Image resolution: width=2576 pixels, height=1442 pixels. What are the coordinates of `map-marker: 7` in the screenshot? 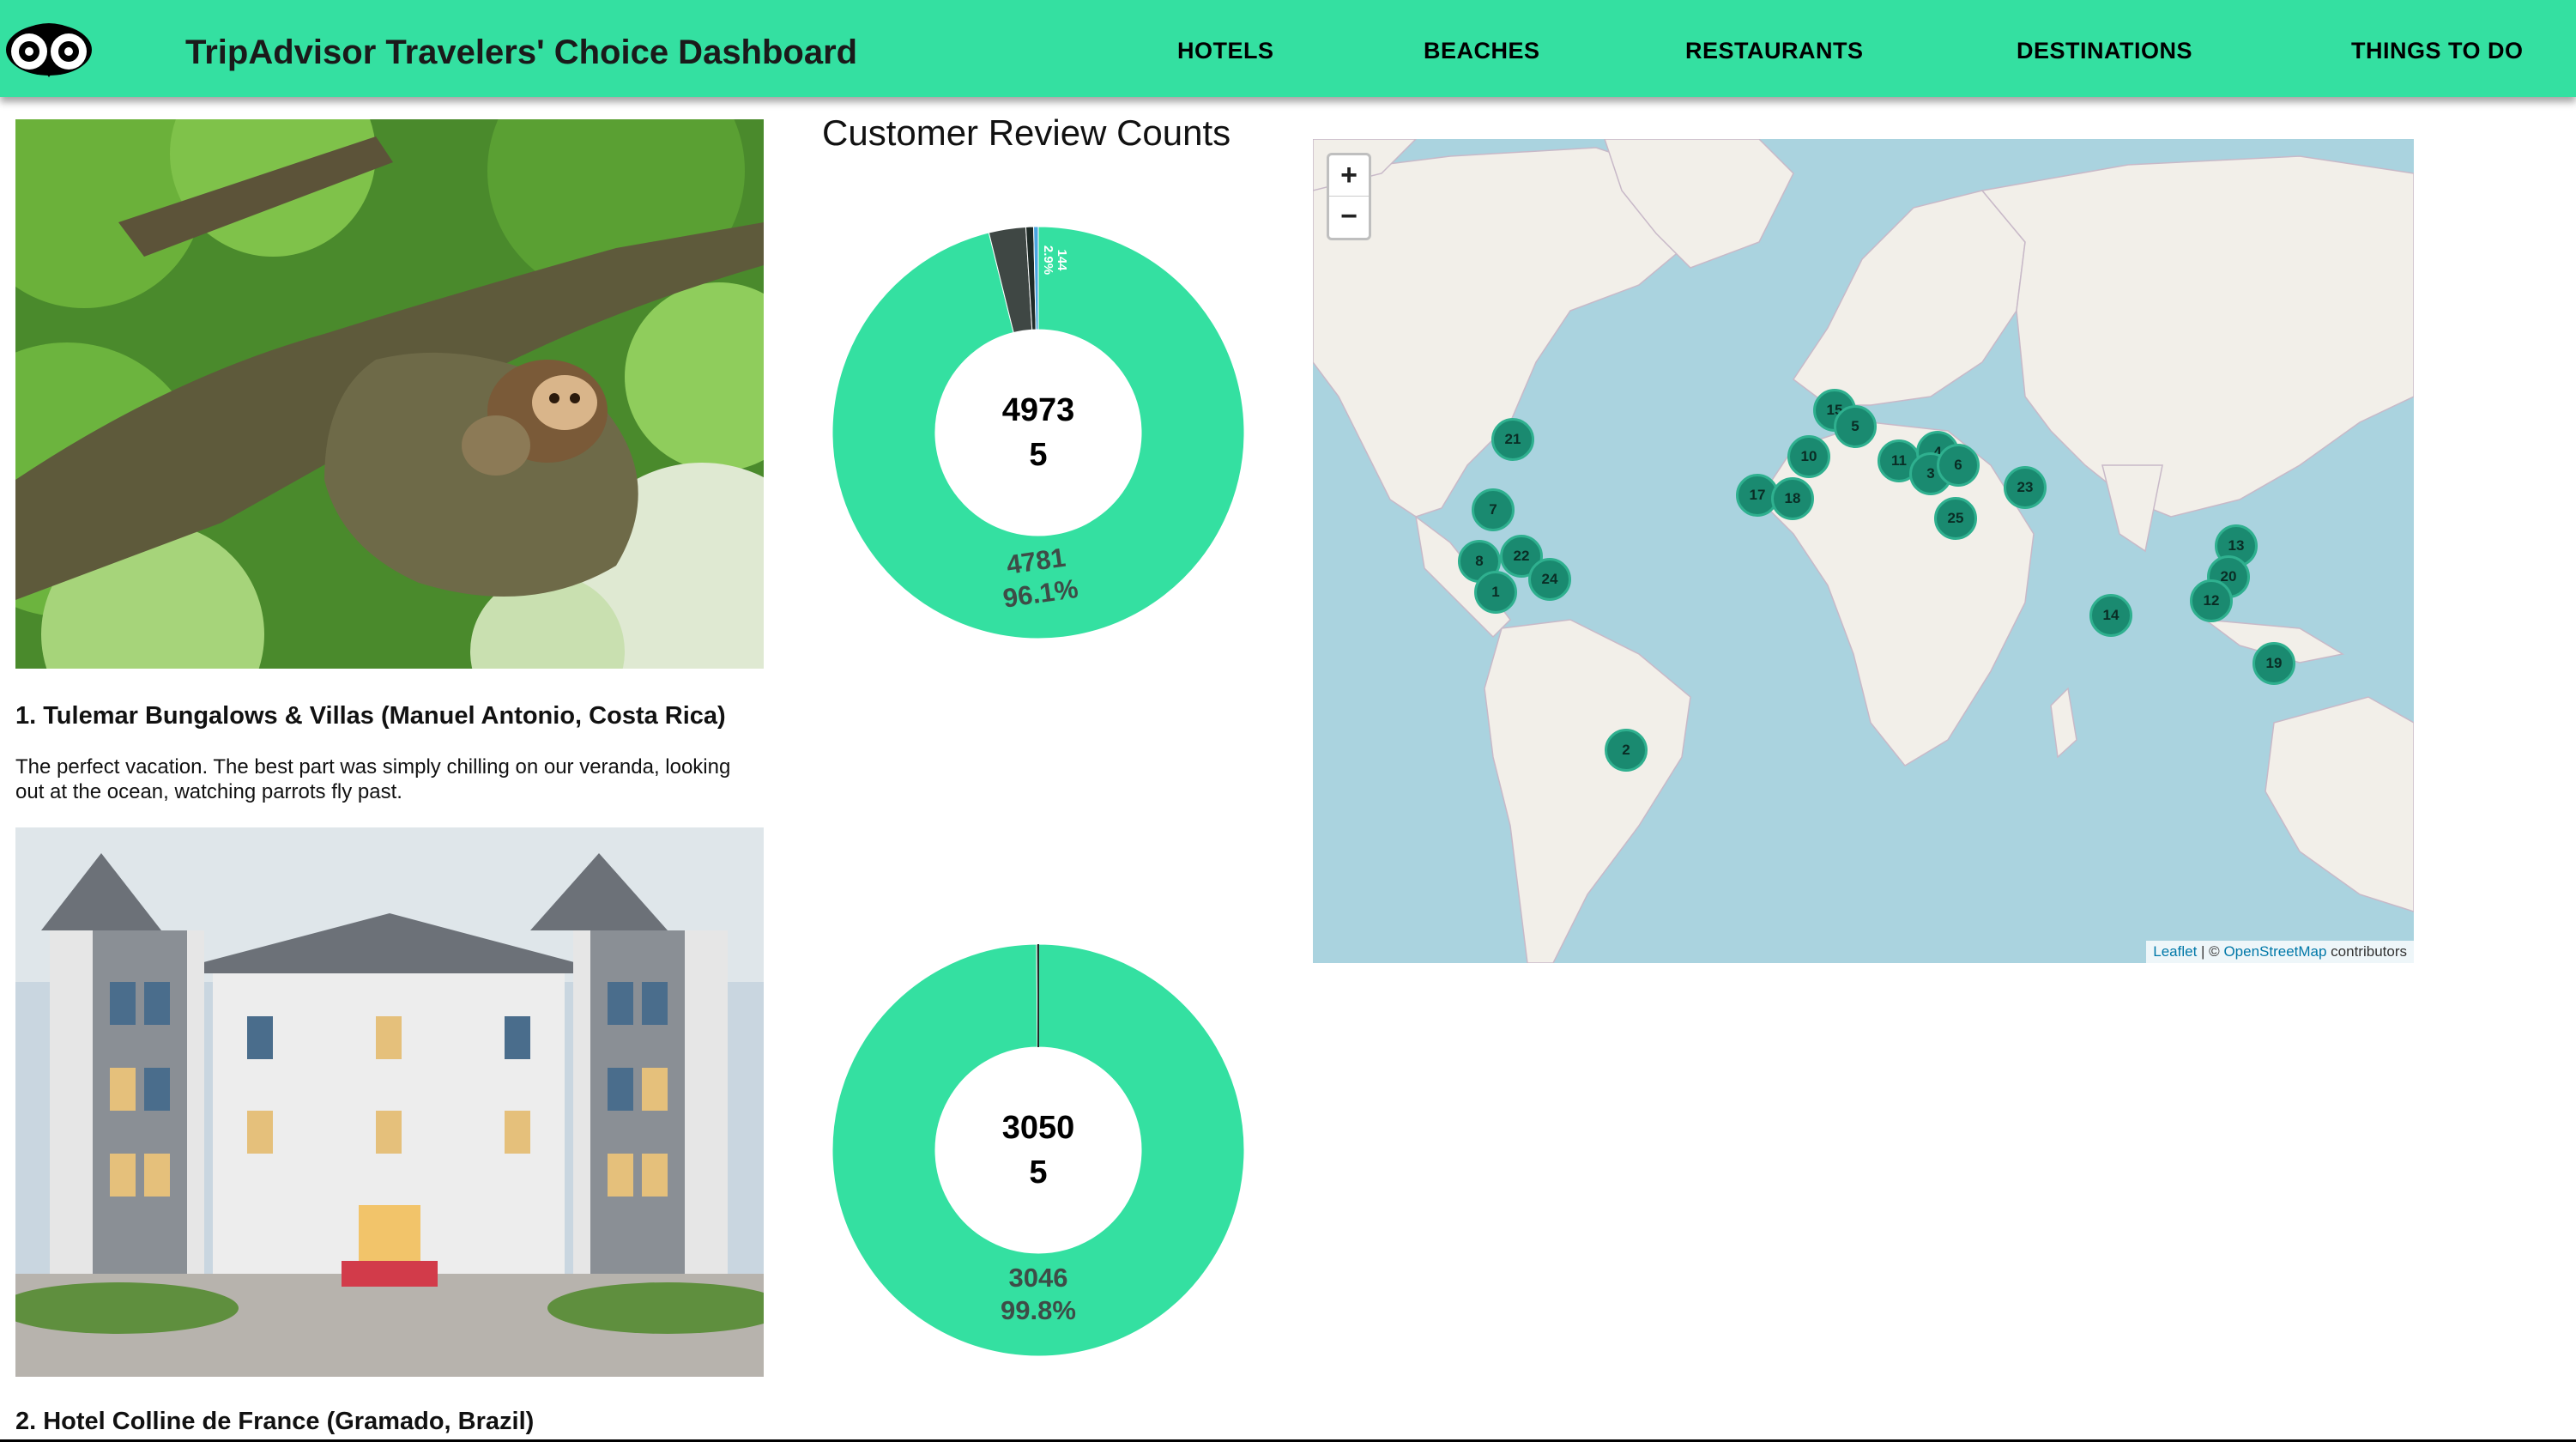 It's located at (1493, 509).